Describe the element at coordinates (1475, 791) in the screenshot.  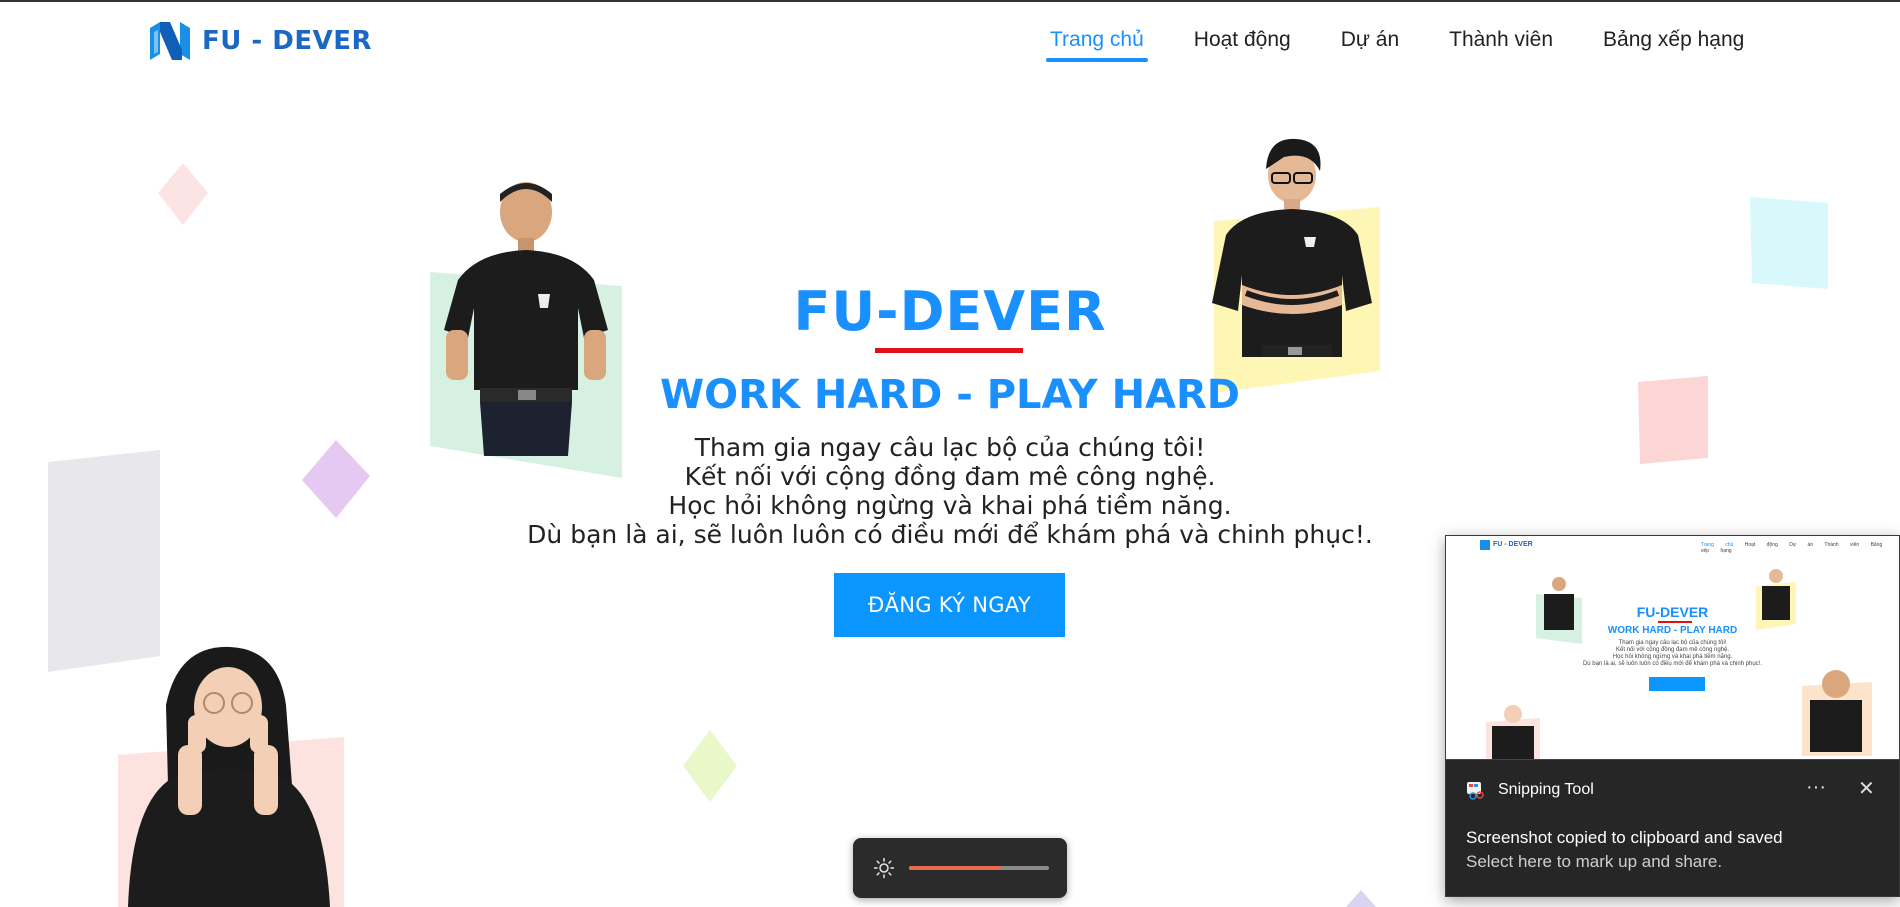
I see `snipping-tool-icon` at that location.